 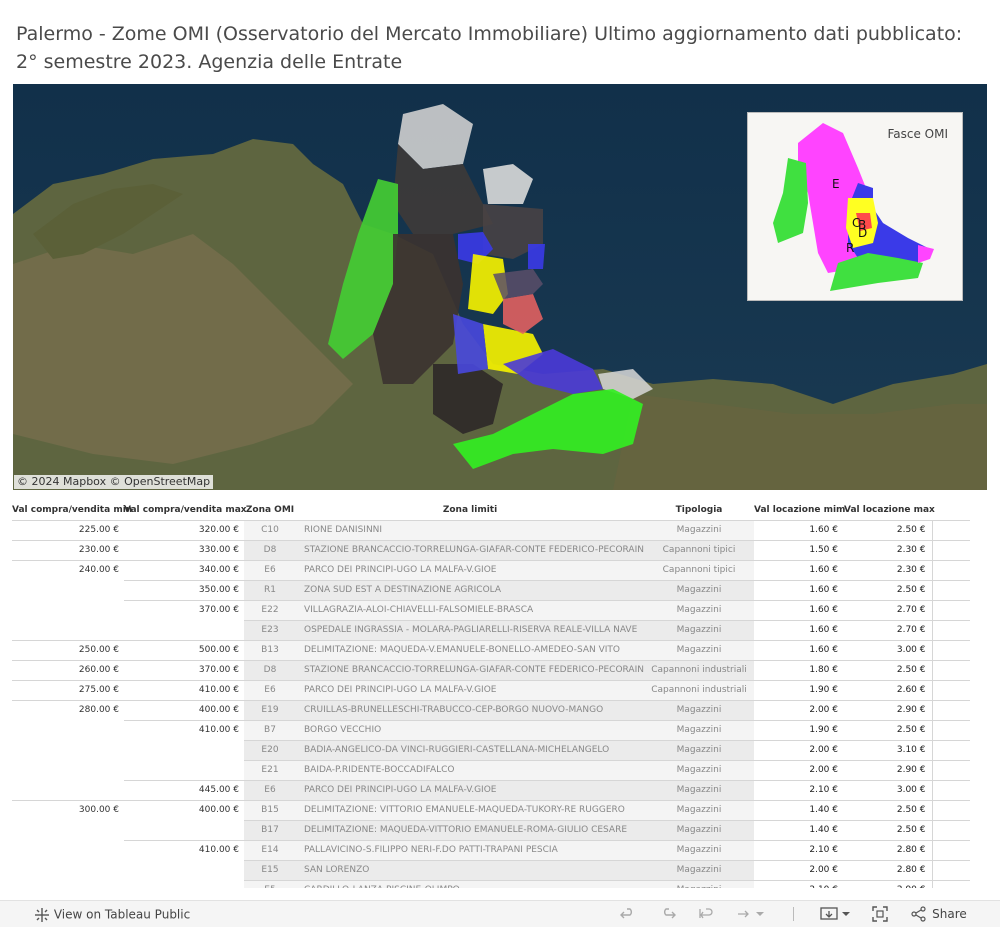 What do you see at coordinates (68, 549) in the screenshot?
I see `cell-pmin: 230.00 €` at bounding box center [68, 549].